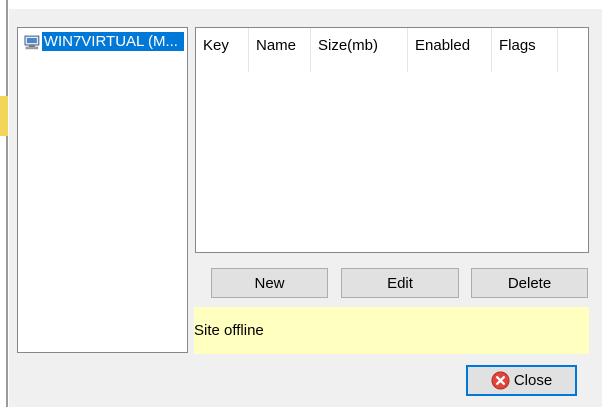  What do you see at coordinates (229, 330) in the screenshot?
I see `status-text: Site offline` at bounding box center [229, 330].